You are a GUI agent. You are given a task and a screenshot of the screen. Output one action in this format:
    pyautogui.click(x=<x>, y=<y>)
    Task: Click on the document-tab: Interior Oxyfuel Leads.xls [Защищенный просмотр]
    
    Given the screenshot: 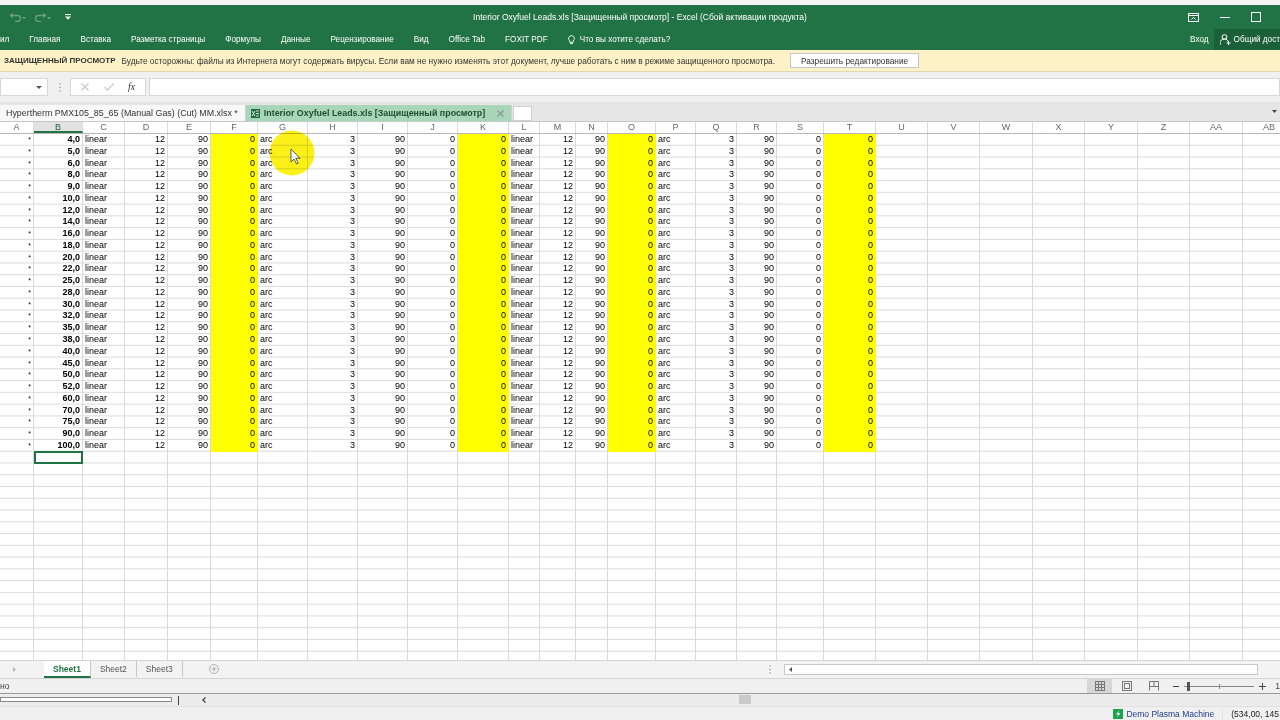 What is the action you would take?
    pyautogui.click(x=379, y=113)
    